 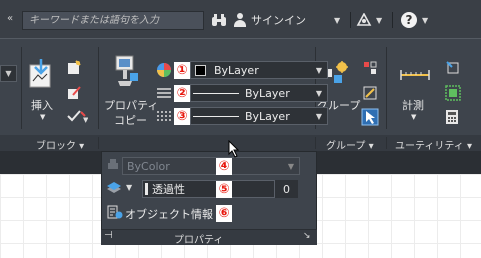 What do you see at coordinates (267, 116) in the screenshot?
I see `lineweight-value: ByLayer` at bounding box center [267, 116].